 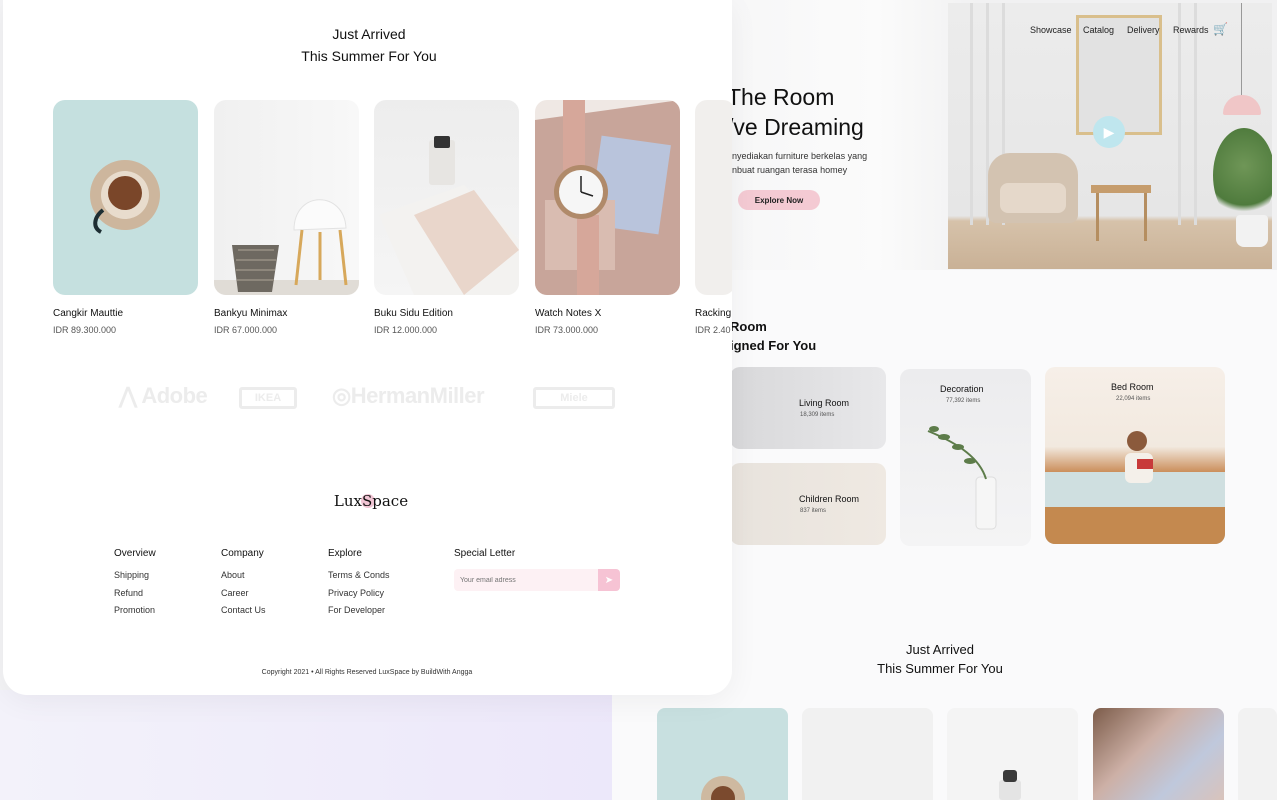 What do you see at coordinates (1242, 105) in the screenshot?
I see `pendant-lamp` at bounding box center [1242, 105].